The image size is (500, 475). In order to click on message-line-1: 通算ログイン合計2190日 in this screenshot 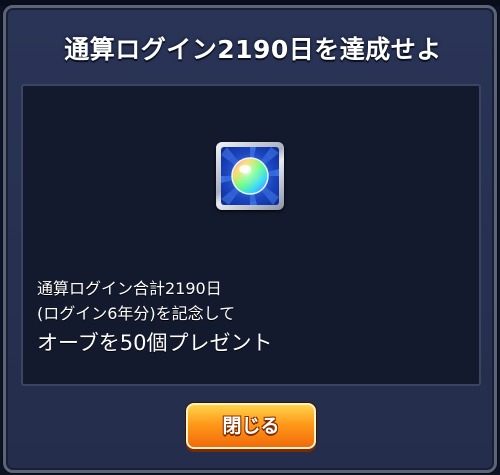, I will do `click(129, 288)`.